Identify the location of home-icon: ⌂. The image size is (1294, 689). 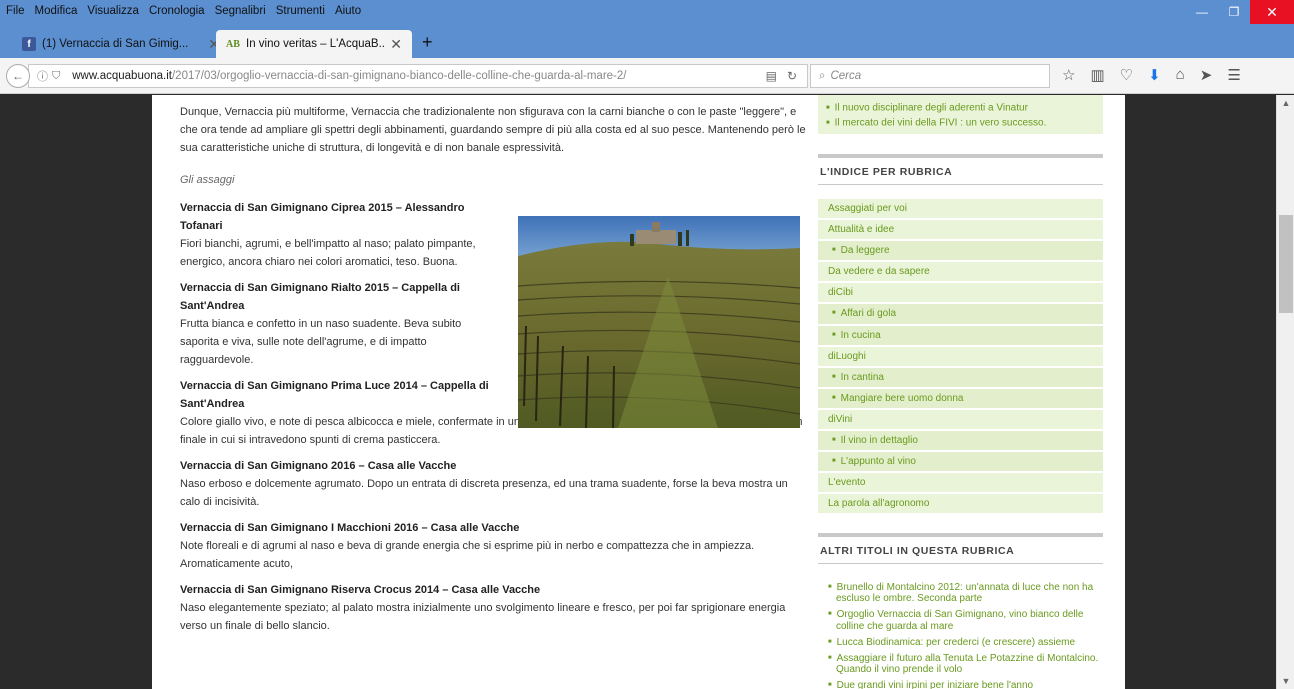
(1180, 75).